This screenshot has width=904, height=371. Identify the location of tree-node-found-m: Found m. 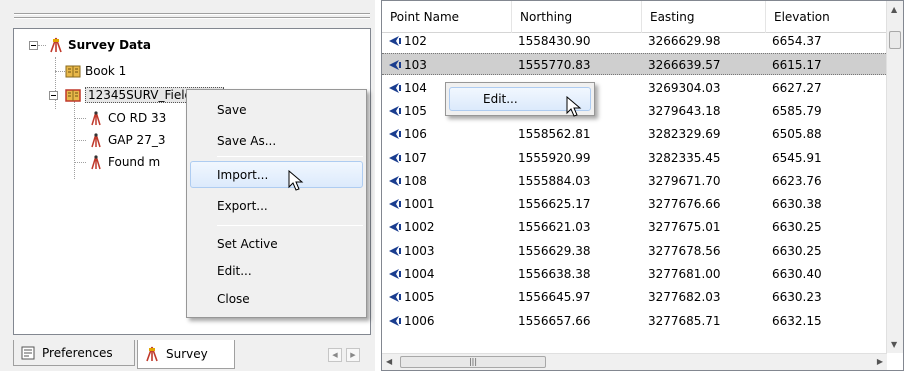
(124, 162).